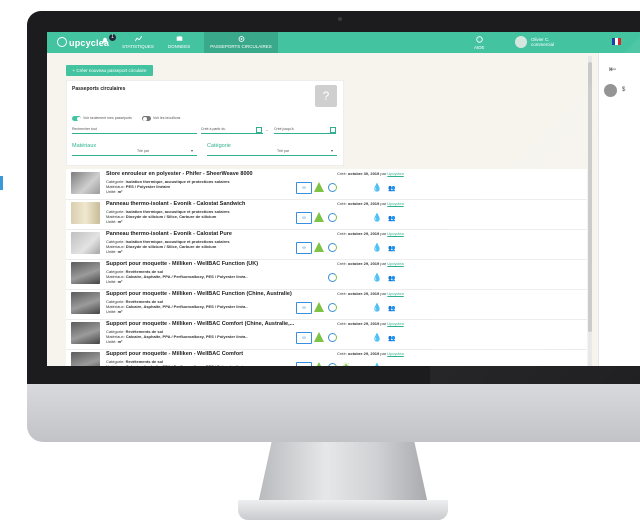  What do you see at coordinates (179, 38) in the screenshot?
I see `database-icon` at bounding box center [179, 38].